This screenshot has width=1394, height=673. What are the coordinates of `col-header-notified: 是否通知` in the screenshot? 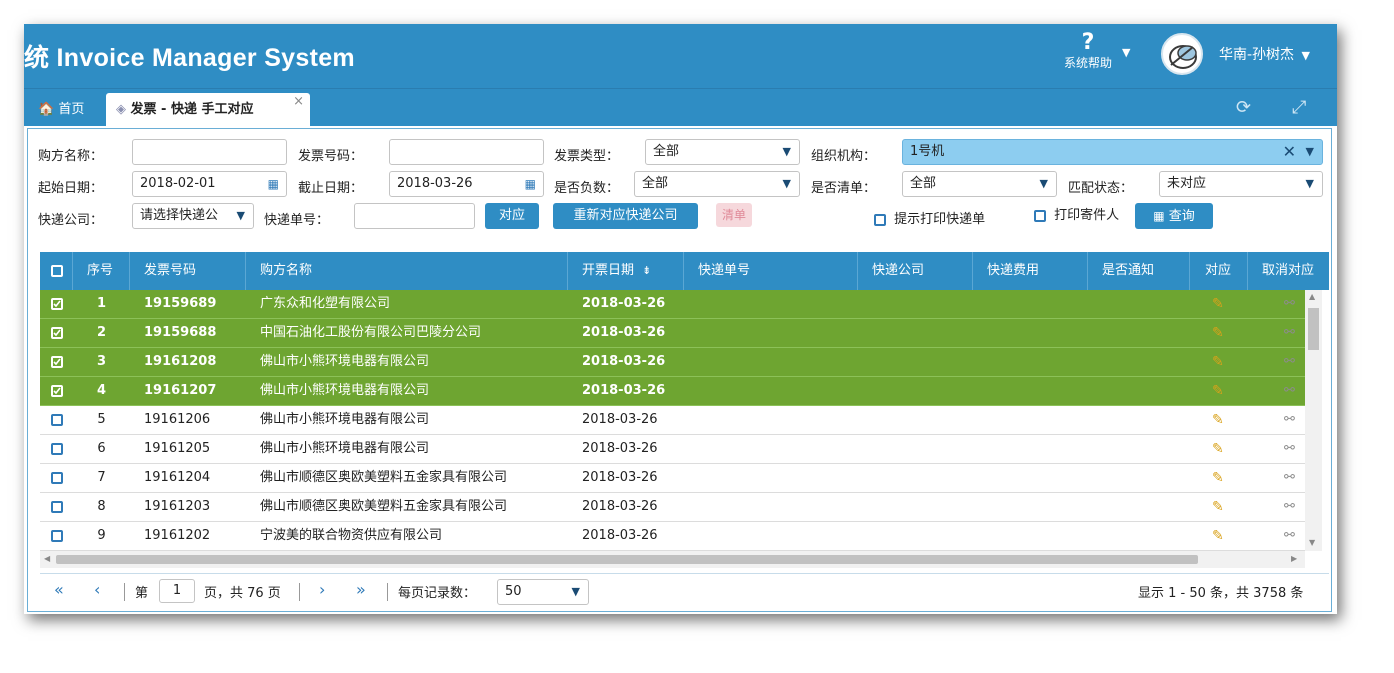 It's located at (1139, 271).